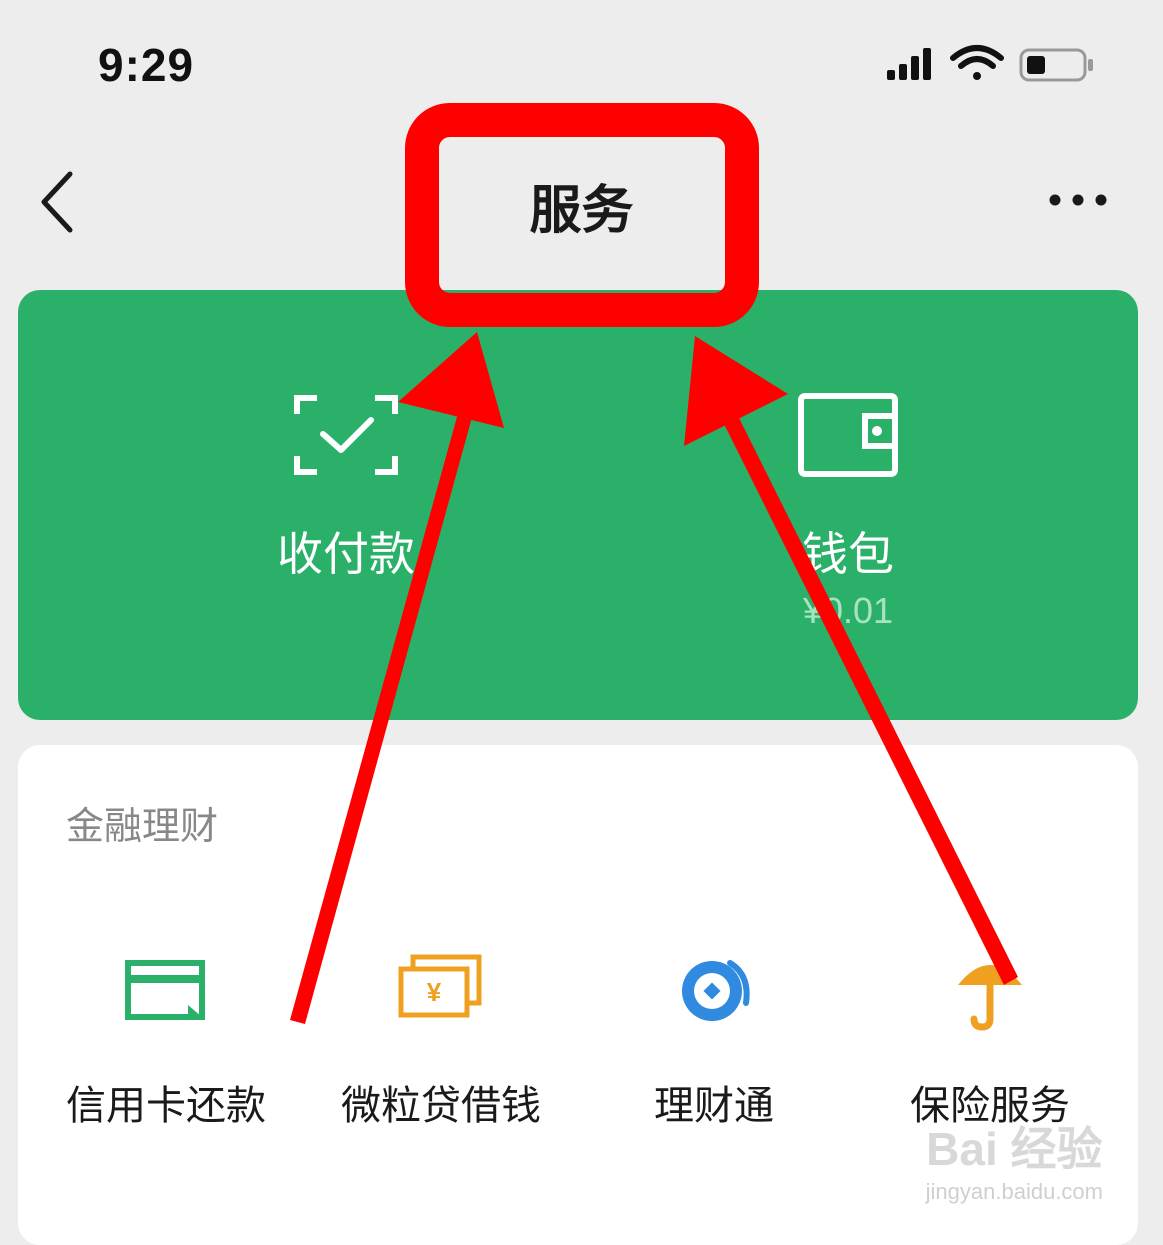 The image size is (1163, 1245). I want to click on watermark: Bai 经验 jingyan.baidu.com, so click(1014, 1159).